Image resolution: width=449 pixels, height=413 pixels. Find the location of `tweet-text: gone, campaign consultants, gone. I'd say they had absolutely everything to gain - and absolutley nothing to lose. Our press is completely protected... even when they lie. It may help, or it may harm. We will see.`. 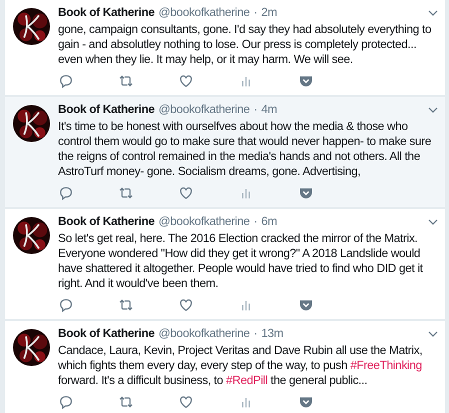

tweet-text: gone, campaign consultants, gone. I'd say they had absolutely everything to gain - and absolutley nothing to lose. Our press is completely protected... even when they lie. It may help, or it may harm. We will see. is located at coordinates (245, 44).